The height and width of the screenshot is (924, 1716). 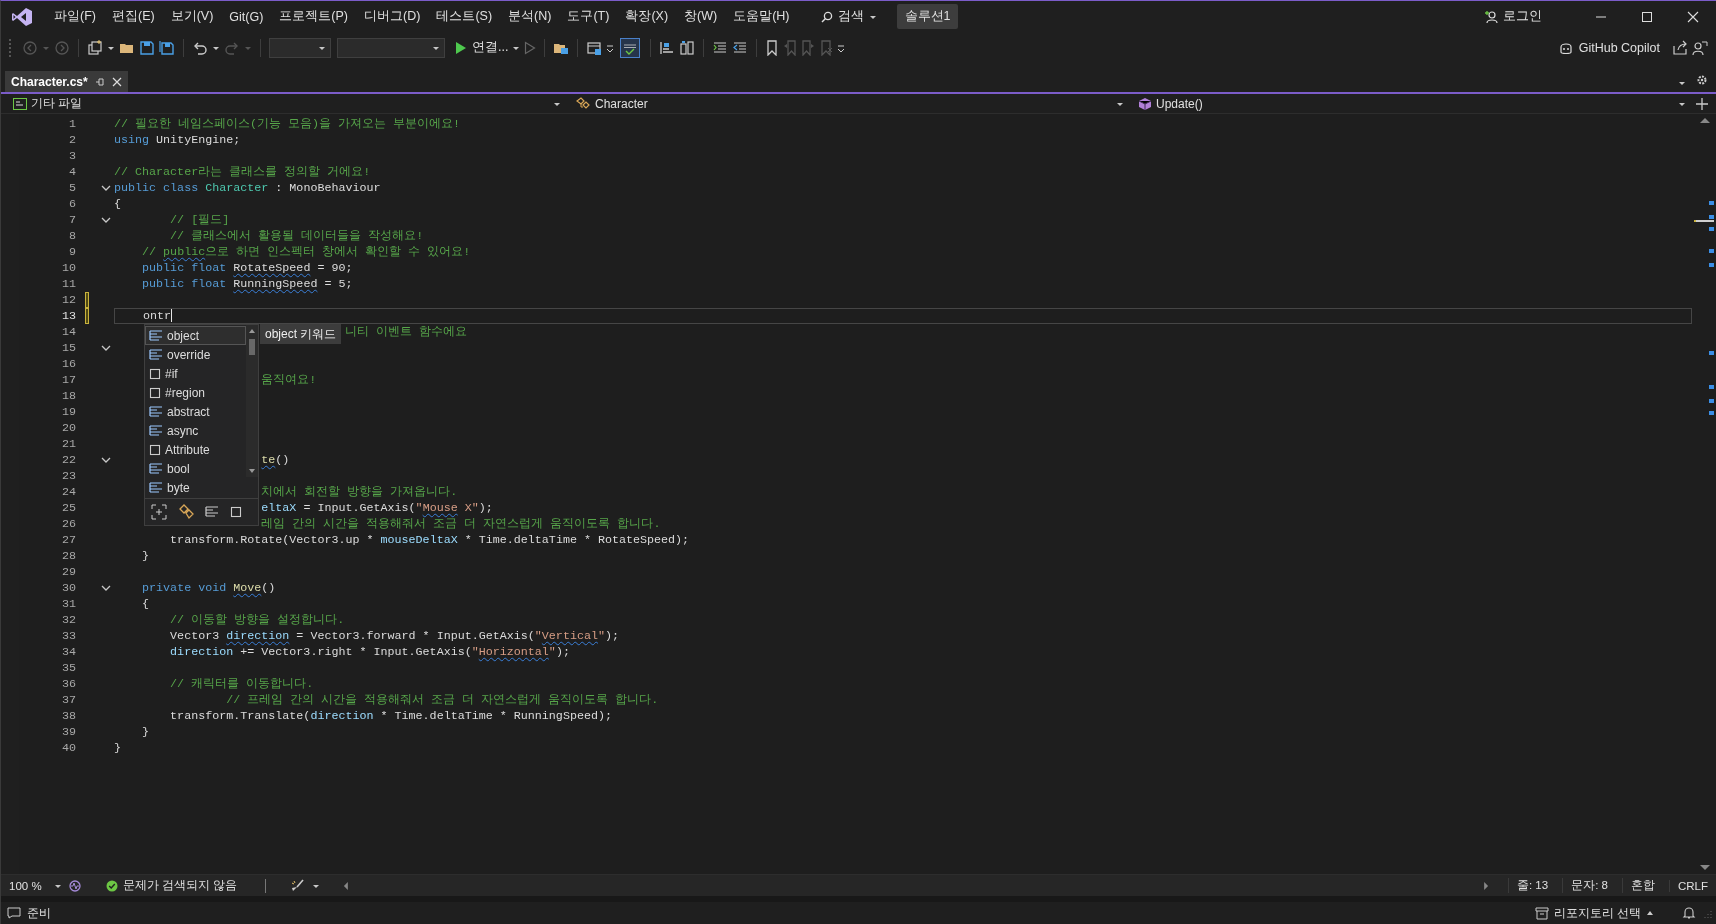 What do you see at coordinates (68, 652) in the screenshot?
I see `line-number: 34` at bounding box center [68, 652].